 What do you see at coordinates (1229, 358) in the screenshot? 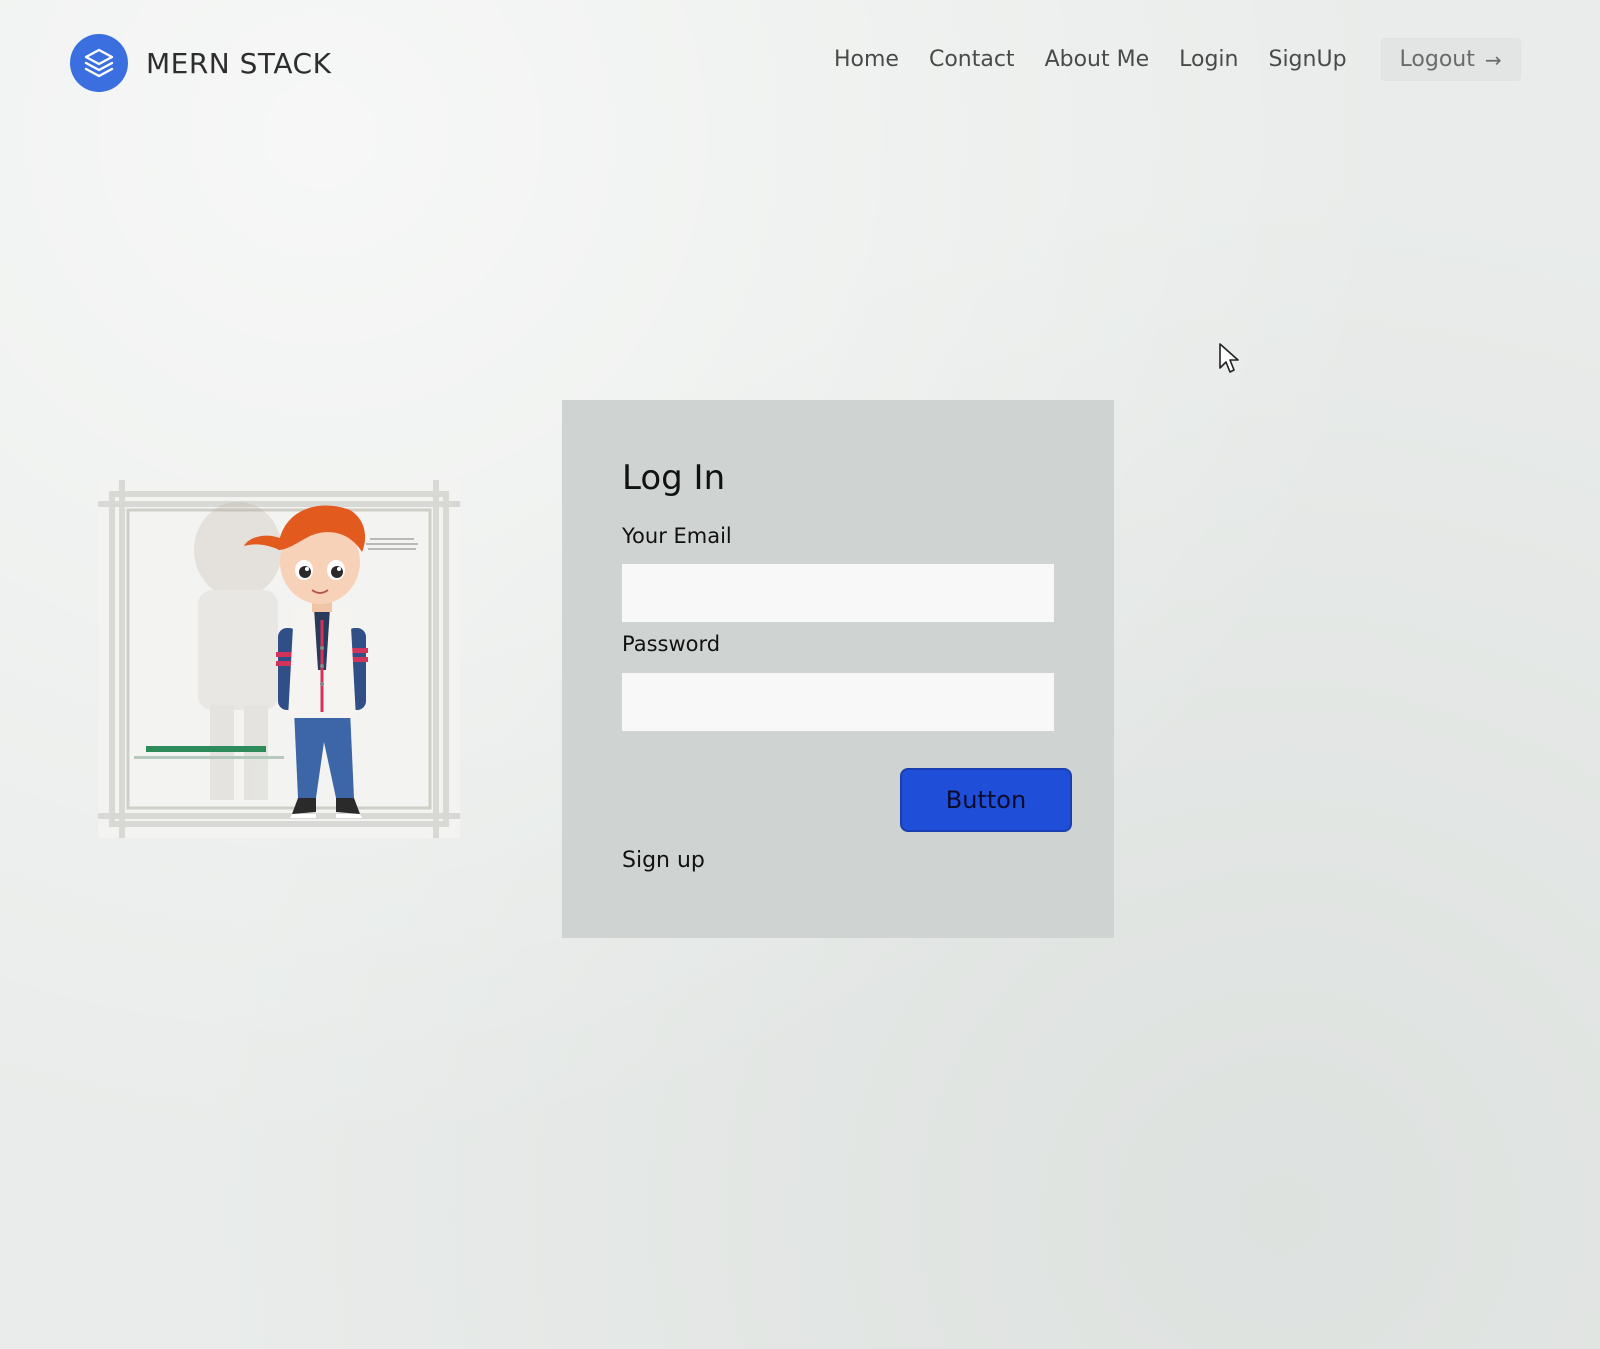
I see `mouse-pointer-icon` at bounding box center [1229, 358].